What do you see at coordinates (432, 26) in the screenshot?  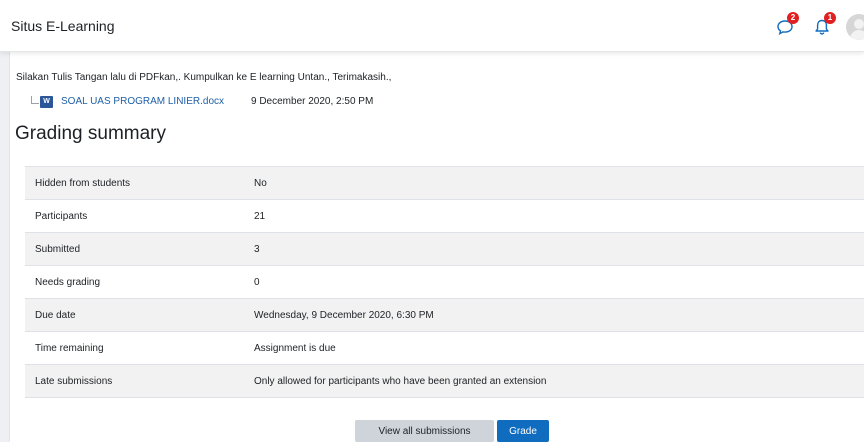 I see `navbar: Situs E-Learning 2 1` at bounding box center [432, 26].